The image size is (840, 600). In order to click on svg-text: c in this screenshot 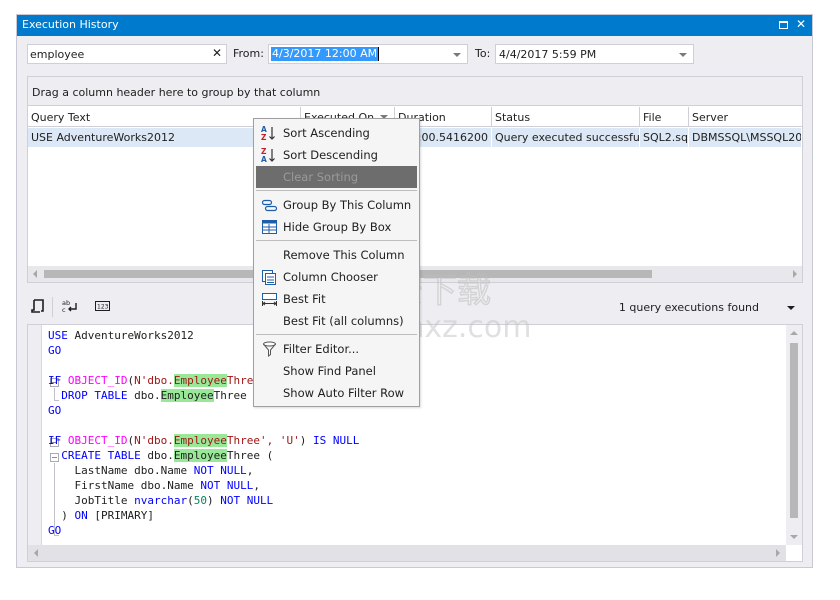, I will do `click(64, 310)`.